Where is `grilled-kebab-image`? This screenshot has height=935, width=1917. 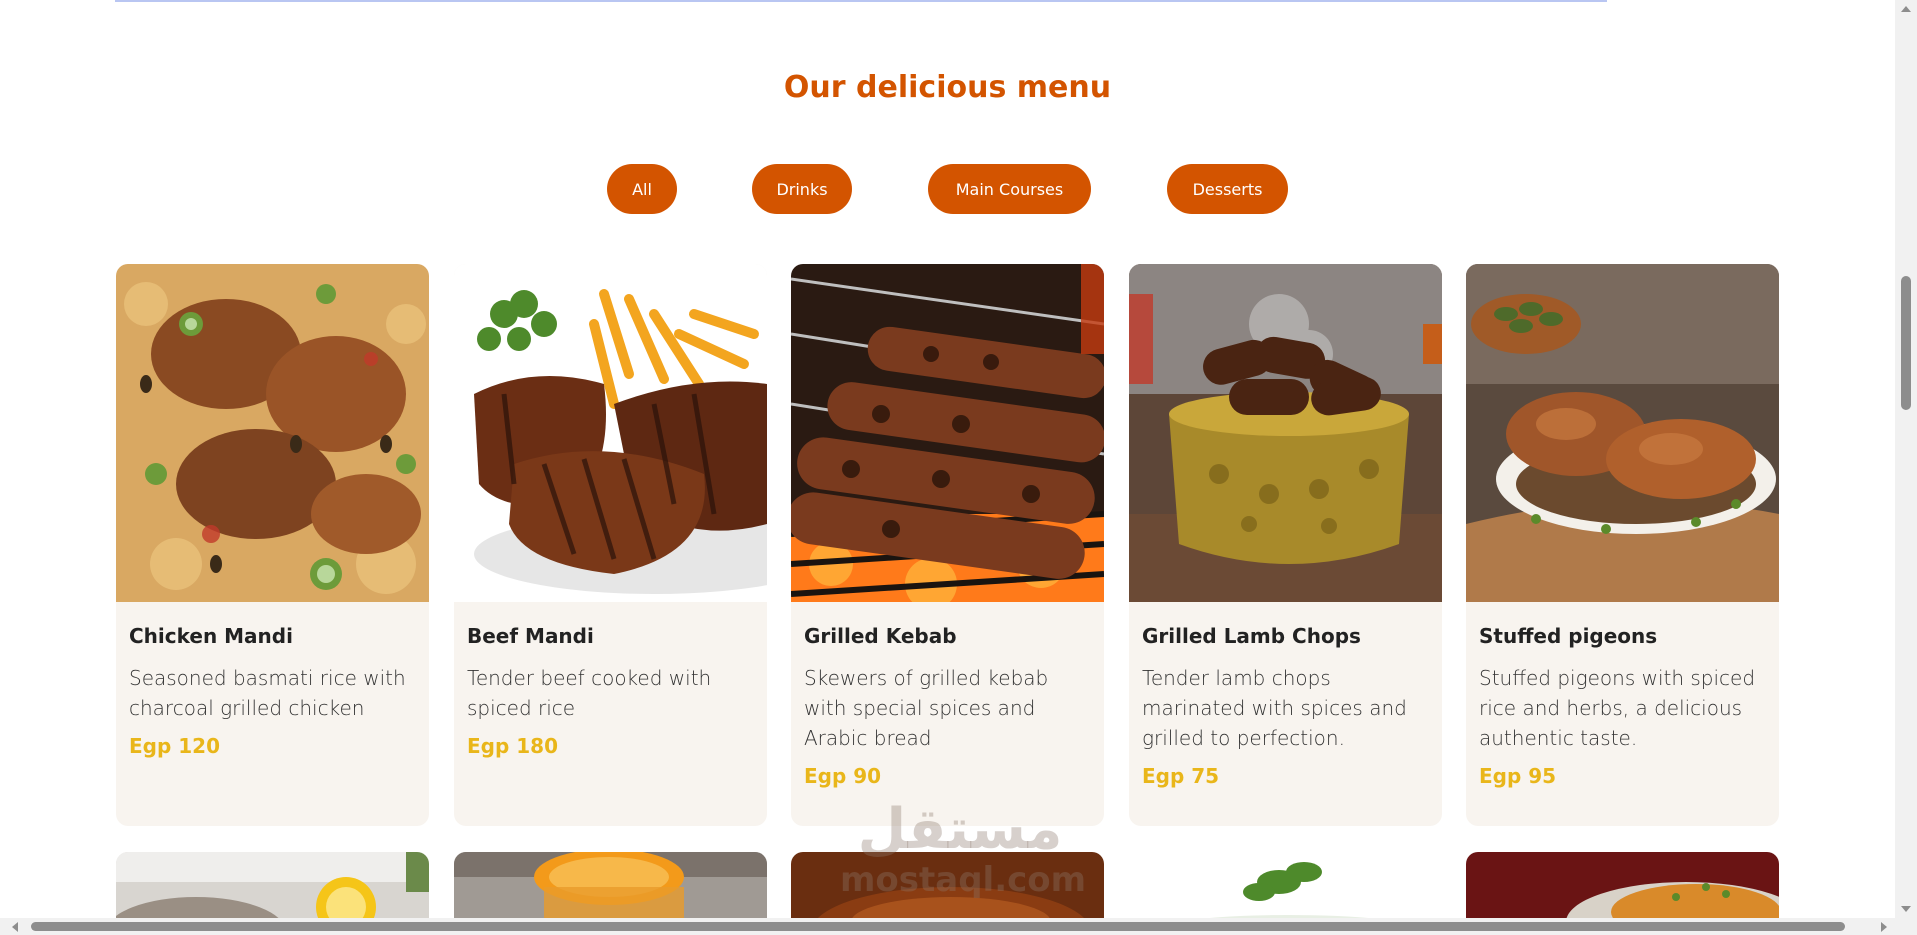 grilled-kebab-image is located at coordinates (947, 433).